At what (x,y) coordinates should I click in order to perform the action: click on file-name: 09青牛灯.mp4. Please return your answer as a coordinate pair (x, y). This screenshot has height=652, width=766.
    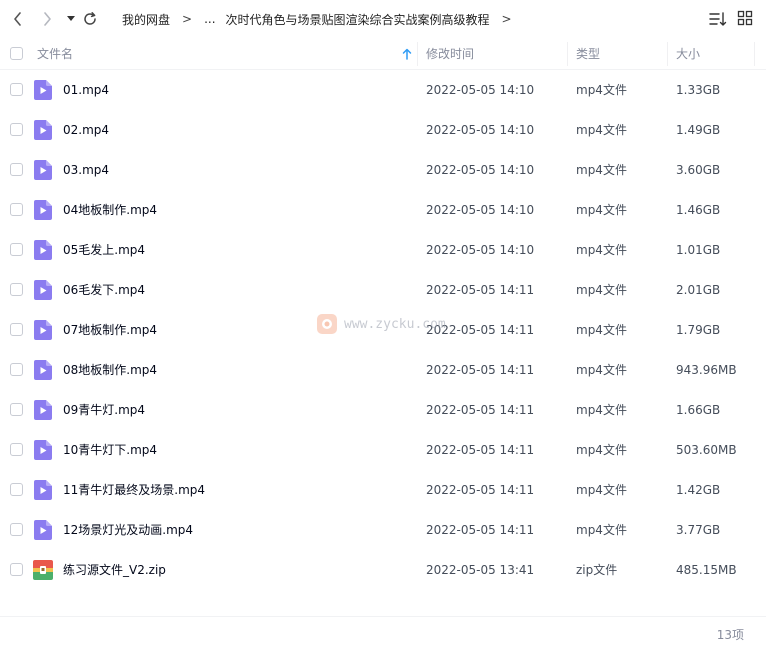
    Looking at the image, I should click on (104, 410).